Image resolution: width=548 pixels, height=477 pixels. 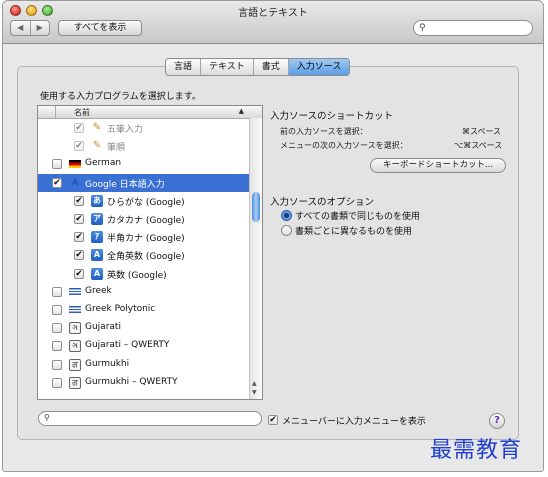 What do you see at coordinates (273, 22) in the screenshot?
I see `title-bar: 言語とテキスト ◀ ▶ すべてを表示 ⚲` at bounding box center [273, 22].